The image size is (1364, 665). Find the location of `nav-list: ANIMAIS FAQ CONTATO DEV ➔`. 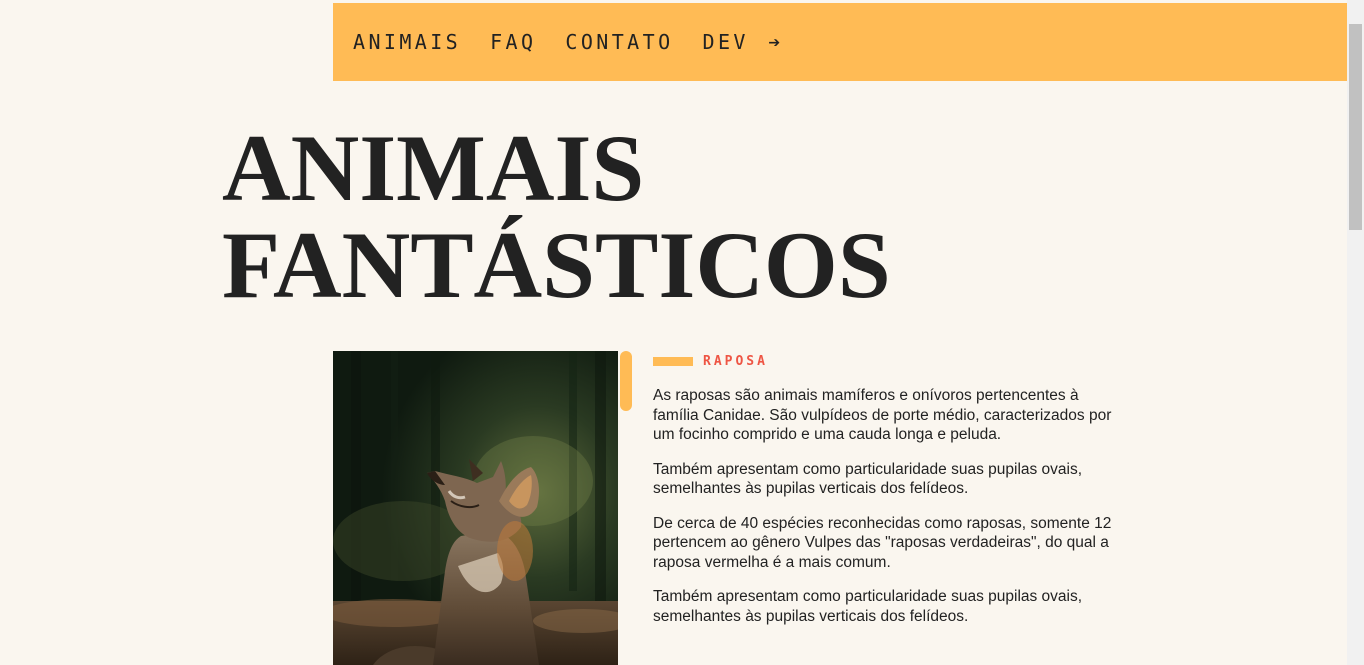

nav-list: ANIMAIS FAQ CONTATO DEV ➔ is located at coordinates (583, 42).